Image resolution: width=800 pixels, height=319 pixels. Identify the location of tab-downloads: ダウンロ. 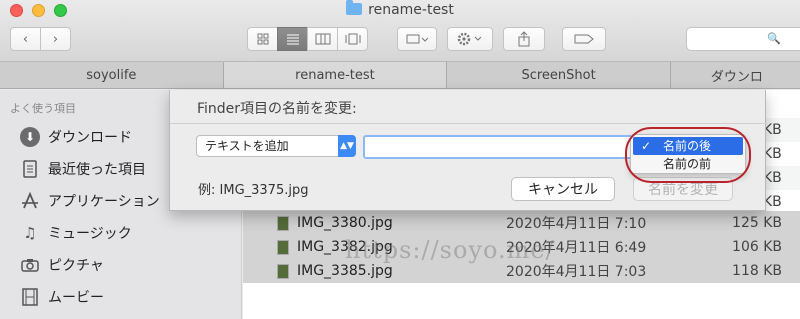
(735, 75).